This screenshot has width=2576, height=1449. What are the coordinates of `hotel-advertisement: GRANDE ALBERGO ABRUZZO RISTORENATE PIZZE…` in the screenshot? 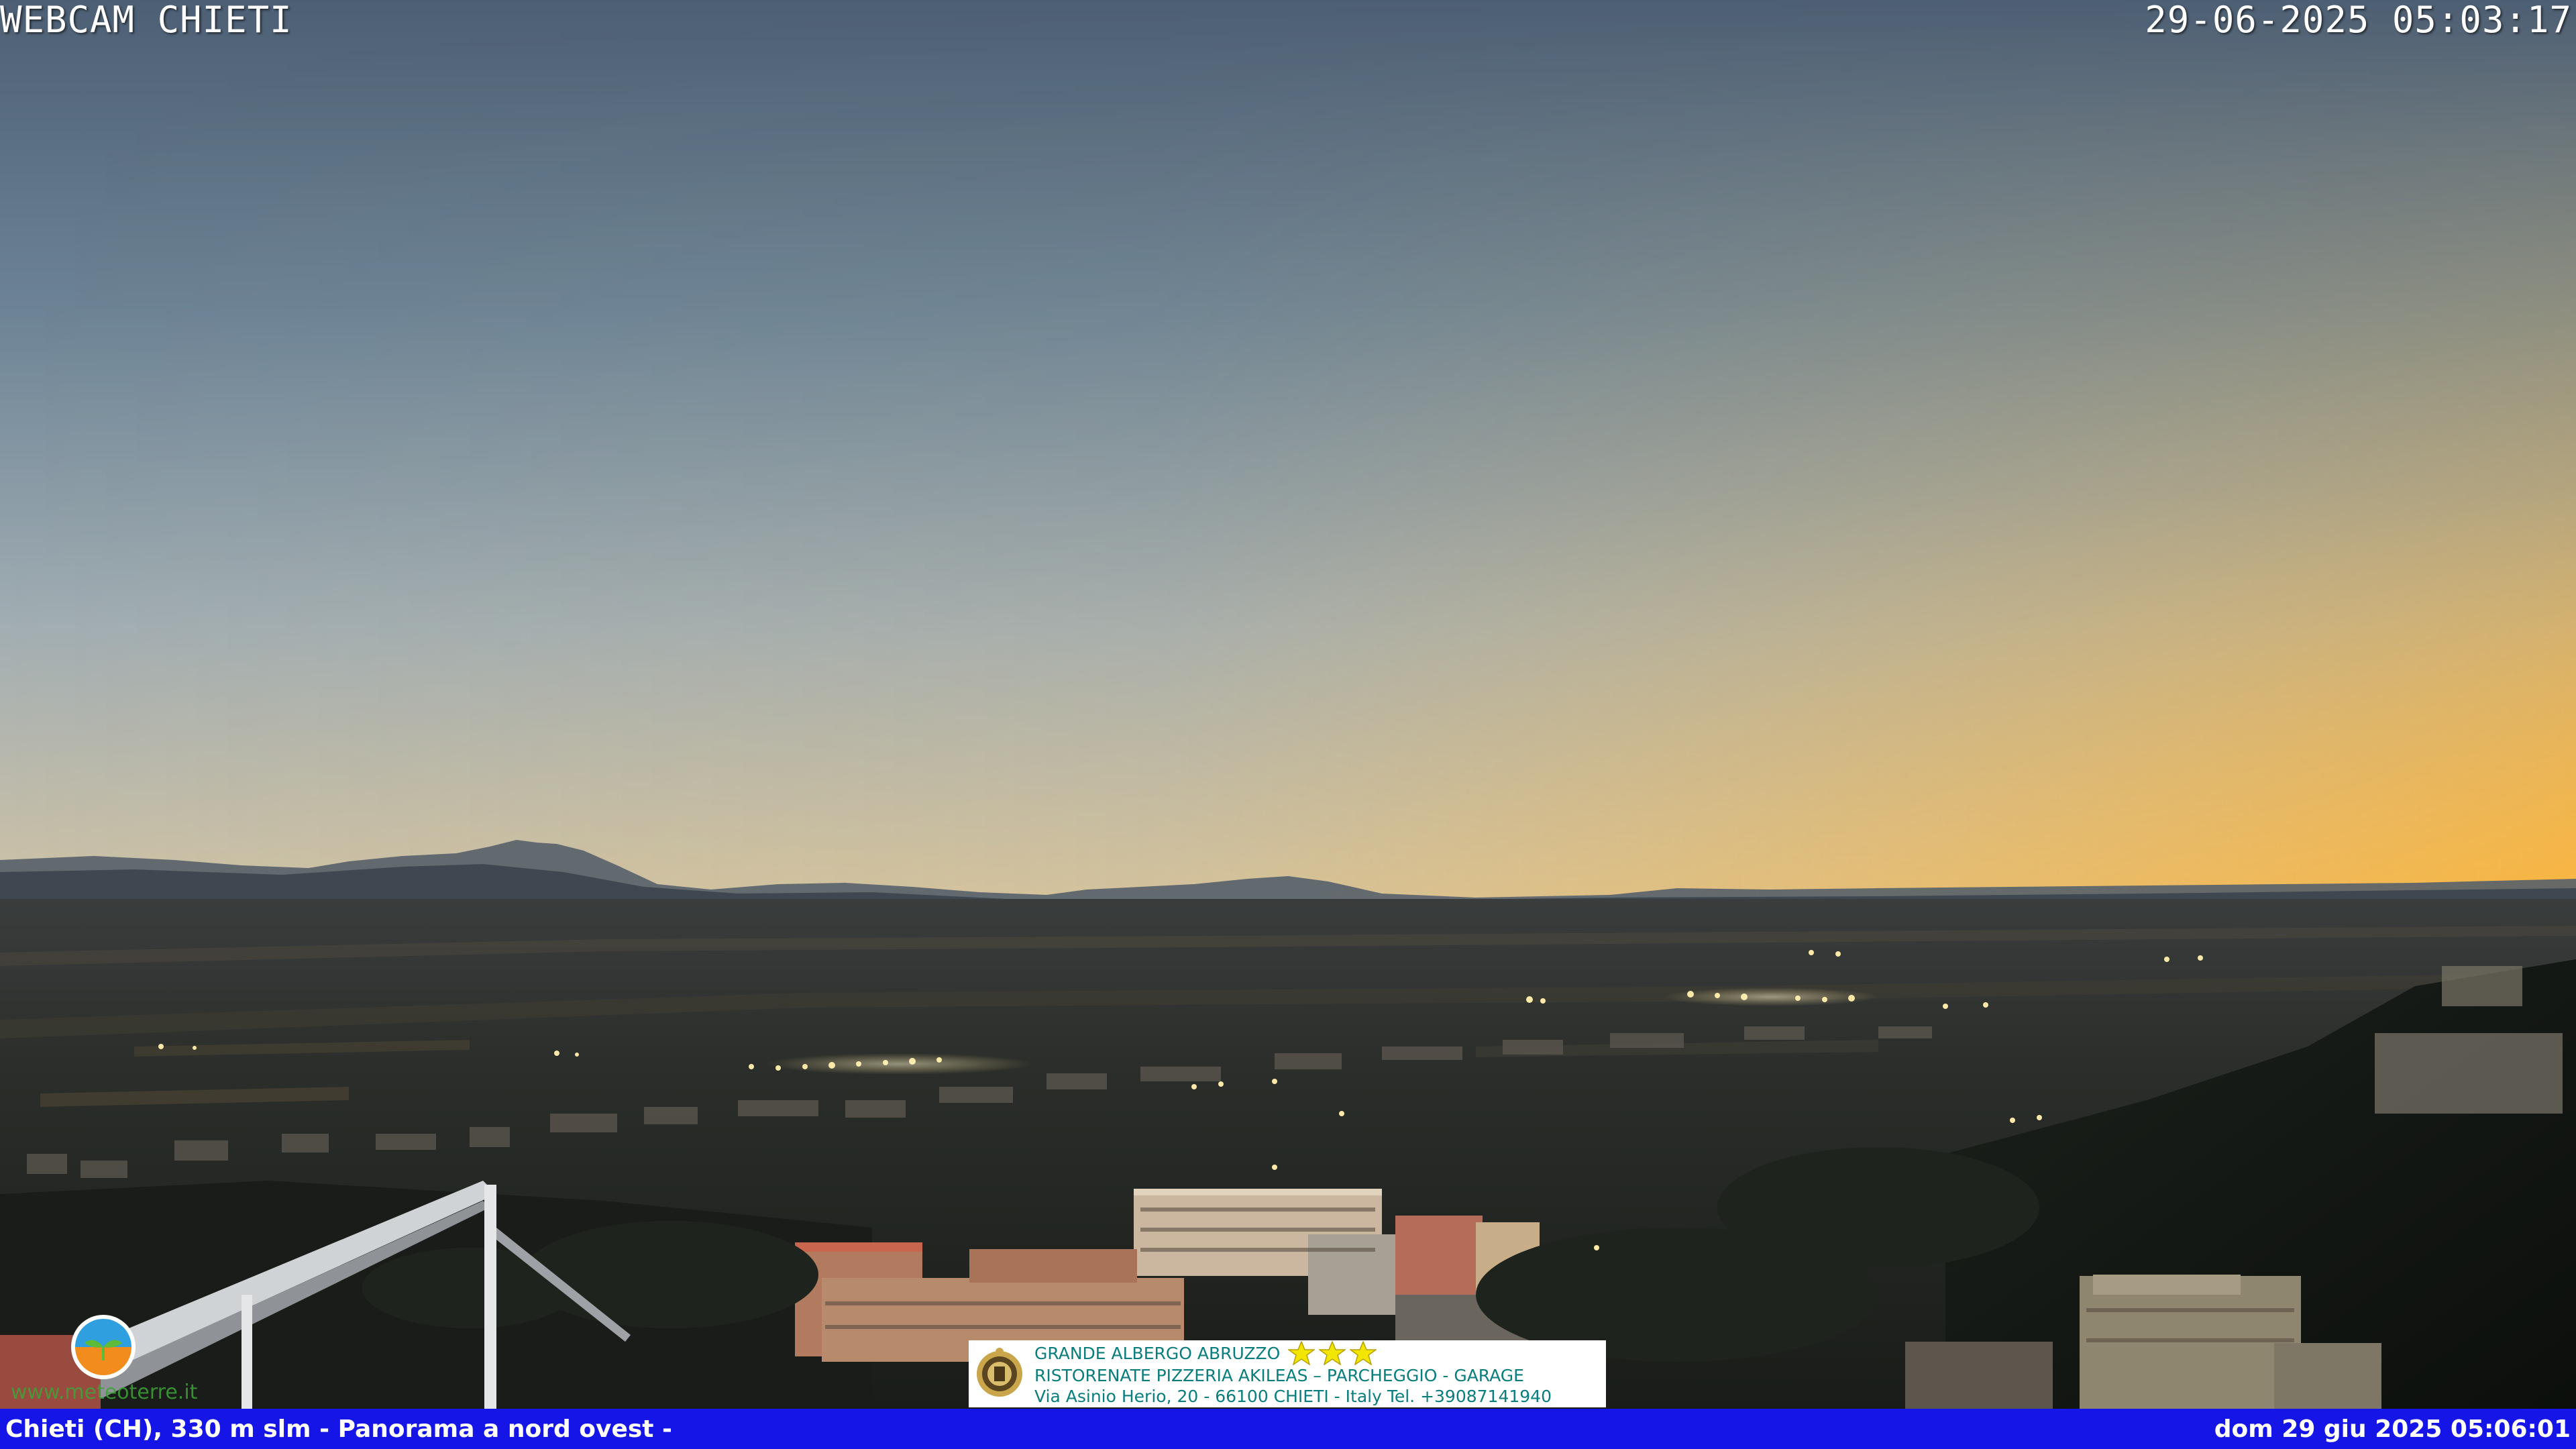 It's located at (1287, 1373).